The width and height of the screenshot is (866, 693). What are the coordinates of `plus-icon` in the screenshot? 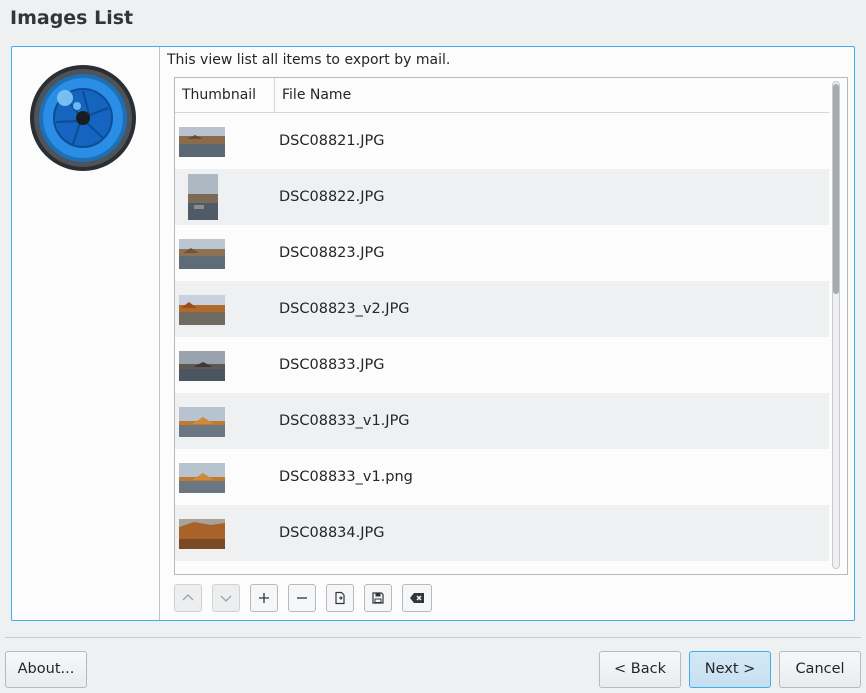 It's located at (264, 598).